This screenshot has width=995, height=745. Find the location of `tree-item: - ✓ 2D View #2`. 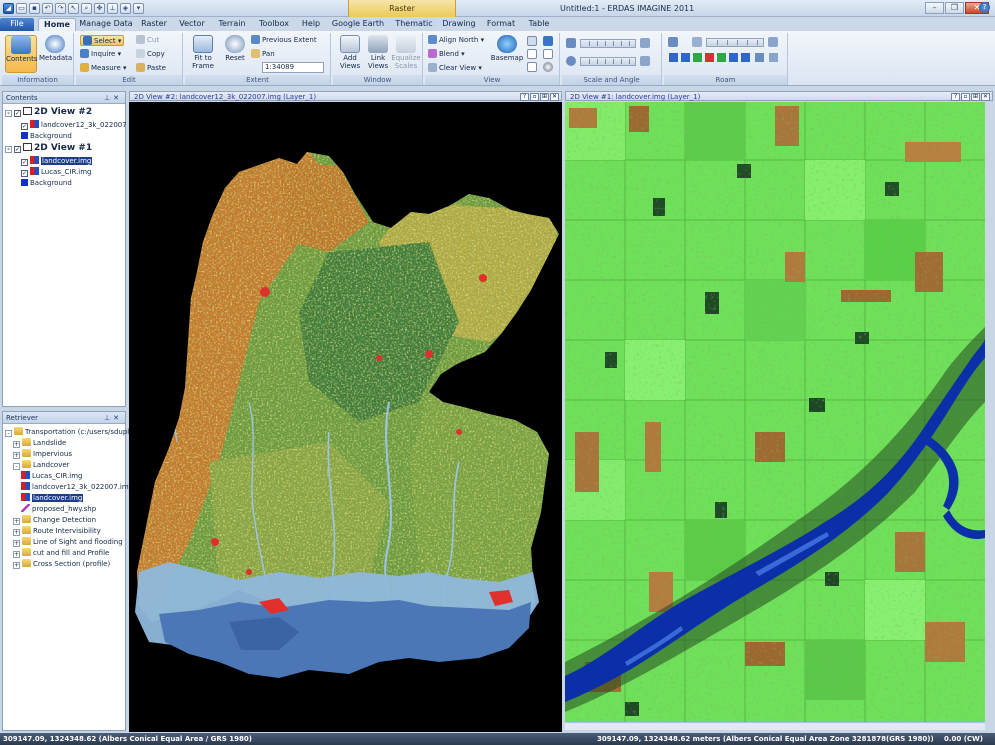

tree-item: - ✓ 2D View #2 is located at coordinates (48, 112).